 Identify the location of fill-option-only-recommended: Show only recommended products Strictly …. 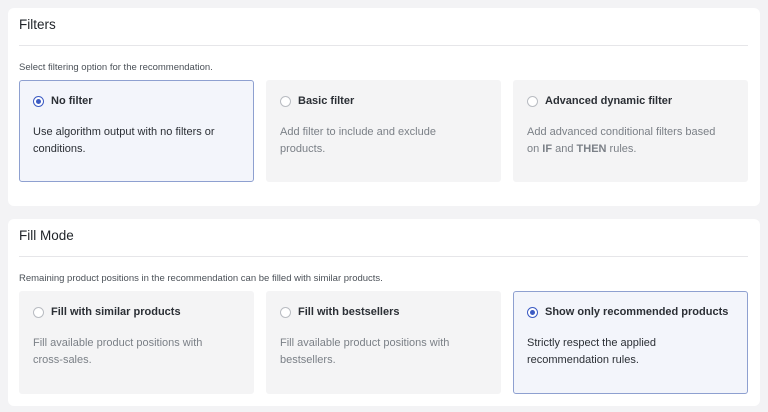
(630, 342).